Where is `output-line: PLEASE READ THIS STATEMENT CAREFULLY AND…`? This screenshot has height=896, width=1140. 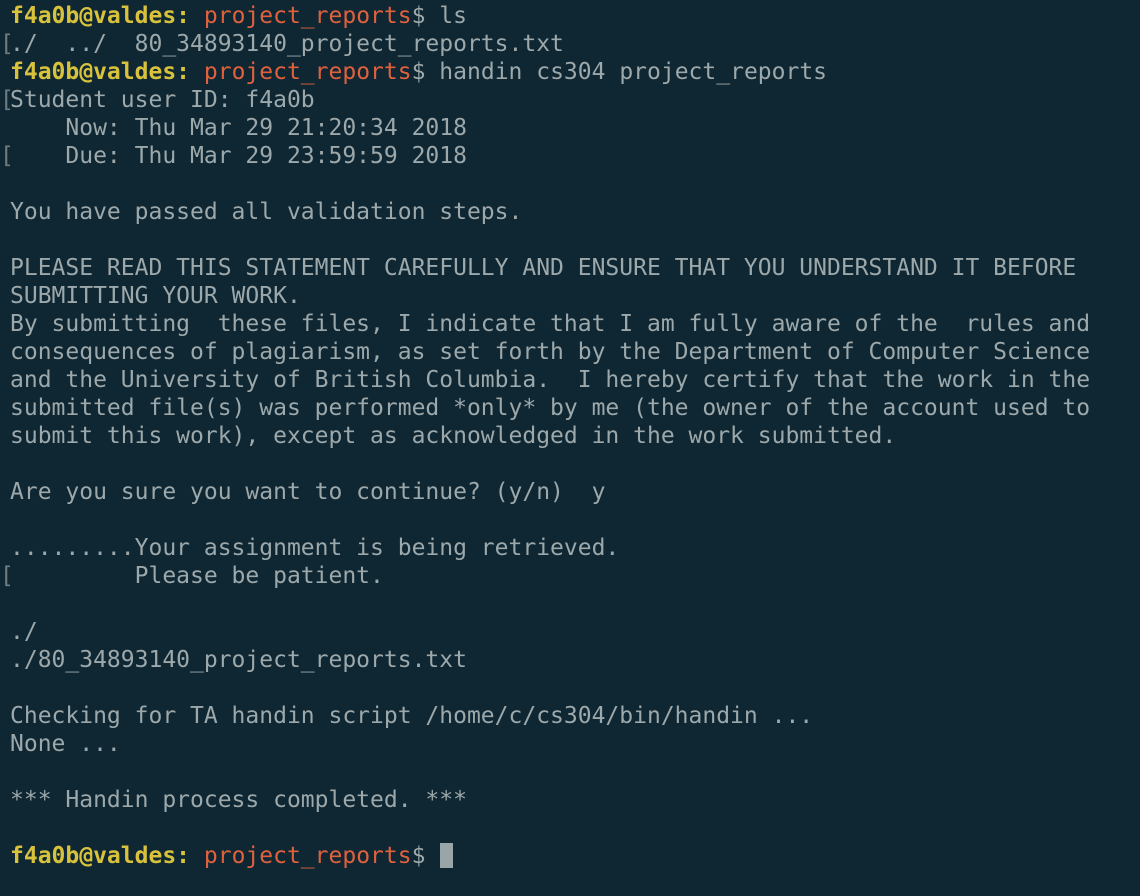
output-line: PLEASE READ THIS STATEMENT CAREFULLY AND… is located at coordinates (570, 268).